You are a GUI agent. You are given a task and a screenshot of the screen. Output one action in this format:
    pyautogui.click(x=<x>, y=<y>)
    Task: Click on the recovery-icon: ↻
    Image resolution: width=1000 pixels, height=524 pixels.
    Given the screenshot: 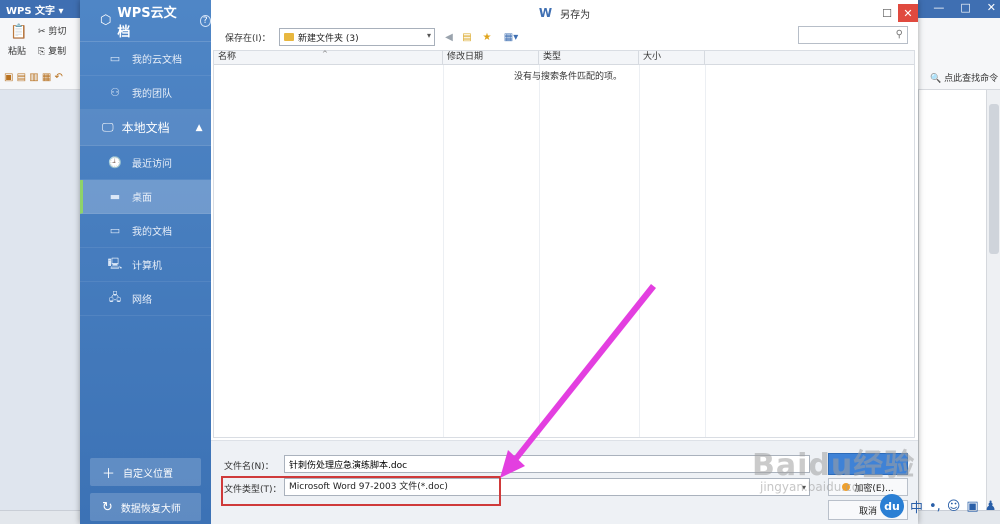 What is the action you would take?
    pyautogui.click(x=107, y=507)
    